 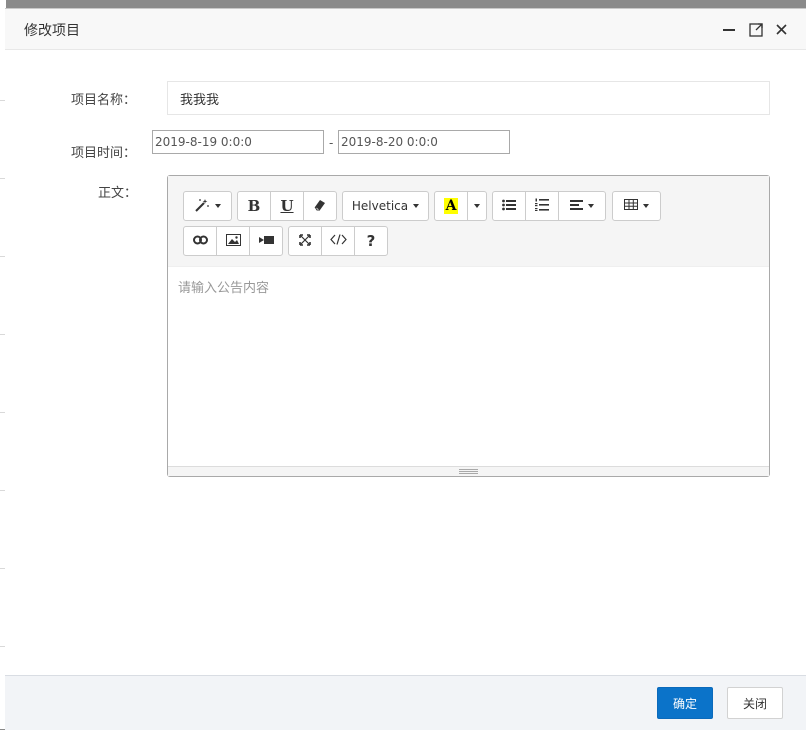 What do you see at coordinates (254, 206) in the screenshot?
I see `bold-button: B` at bounding box center [254, 206].